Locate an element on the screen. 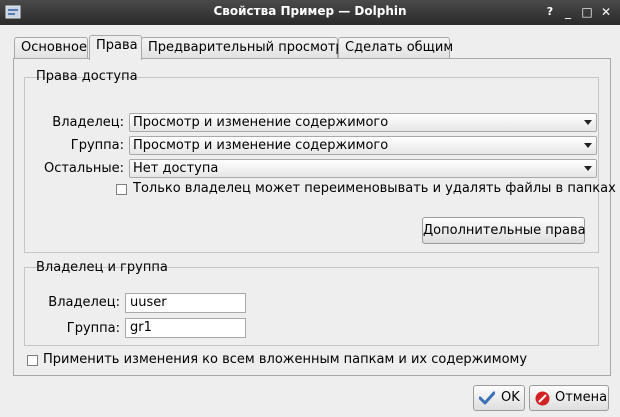 This screenshot has width=620, height=417. owner-name-label: Владелец: is located at coordinates (84, 302).